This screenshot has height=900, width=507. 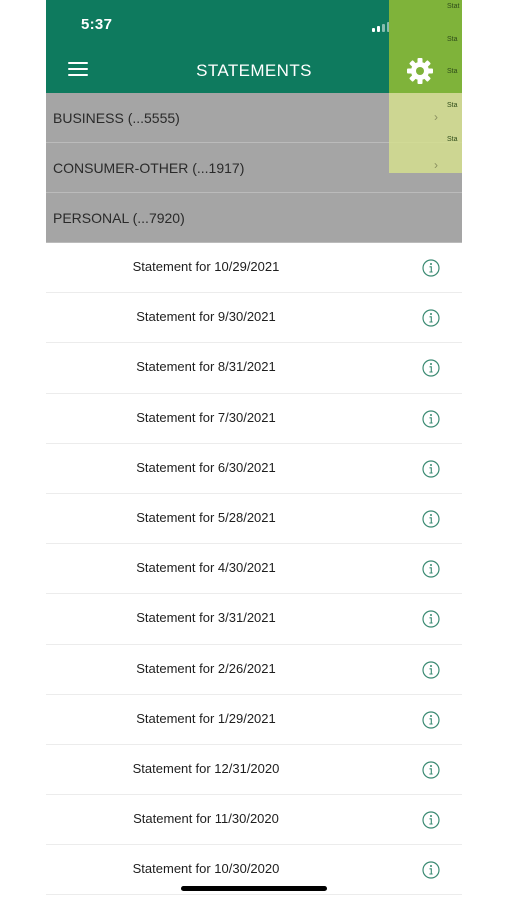 I want to click on statement-row: Statement for 5/28/2021, so click(x=254, y=519).